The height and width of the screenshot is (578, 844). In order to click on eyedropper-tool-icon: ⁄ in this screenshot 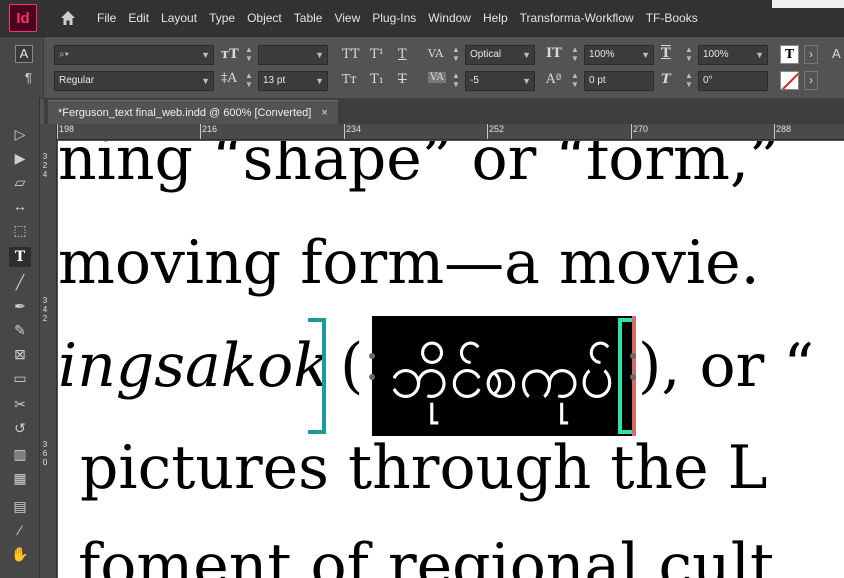, I will do `click(20, 530)`.